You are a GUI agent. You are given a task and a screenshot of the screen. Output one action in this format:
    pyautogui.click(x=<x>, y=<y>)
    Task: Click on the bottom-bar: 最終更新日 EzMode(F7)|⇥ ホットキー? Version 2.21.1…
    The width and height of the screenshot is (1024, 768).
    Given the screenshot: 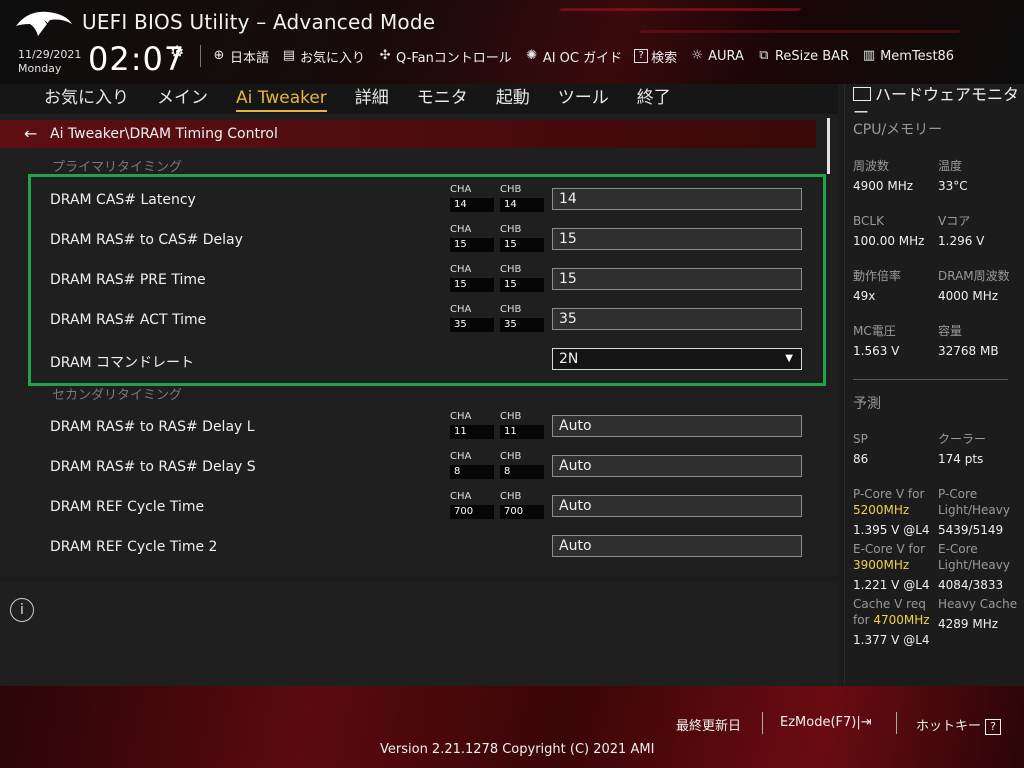 What is the action you would take?
    pyautogui.click(x=512, y=727)
    